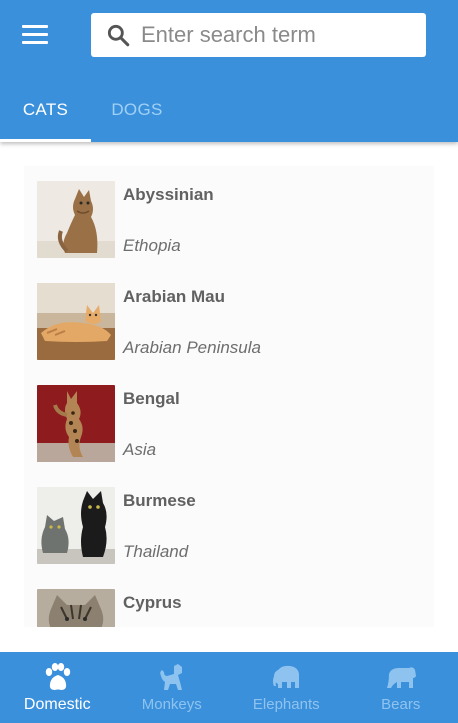 This screenshot has width=458, height=723. Describe the element at coordinates (232, 322) in the screenshot. I see `list-item: Arabian Mau Arabian Peninsula` at that location.